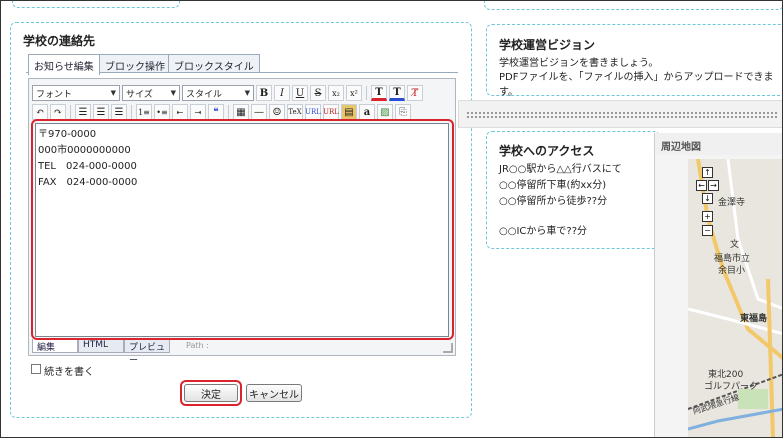 The height and width of the screenshot is (438, 783). What do you see at coordinates (59, 41) in the screenshot?
I see `contact-block-title: 学校の連絡先` at bounding box center [59, 41].